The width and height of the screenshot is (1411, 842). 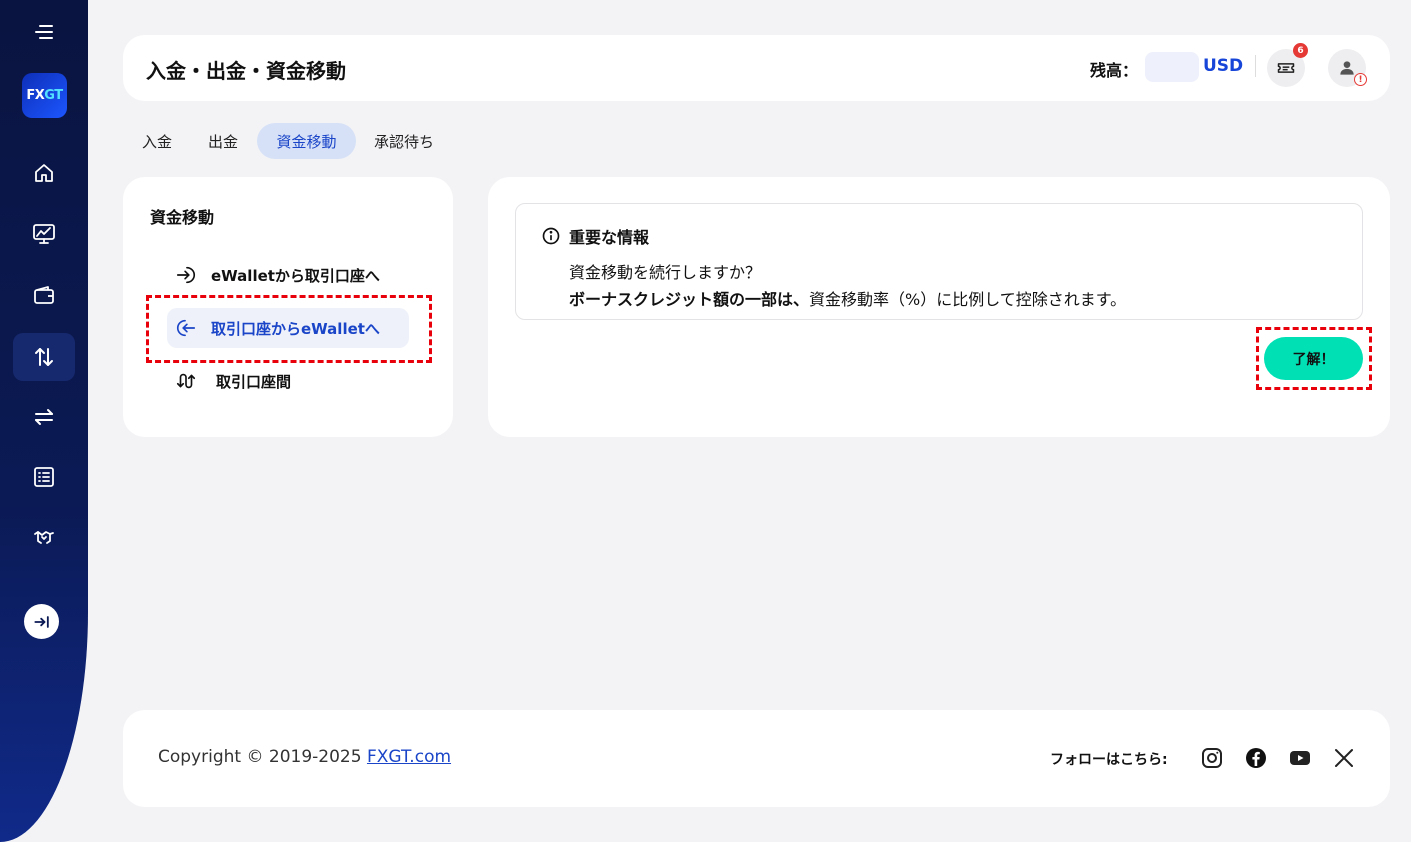 What do you see at coordinates (968, 299) in the screenshot?
I see `info-warning-text: 資金移動率（%）に比例して控除されます。` at bounding box center [968, 299].